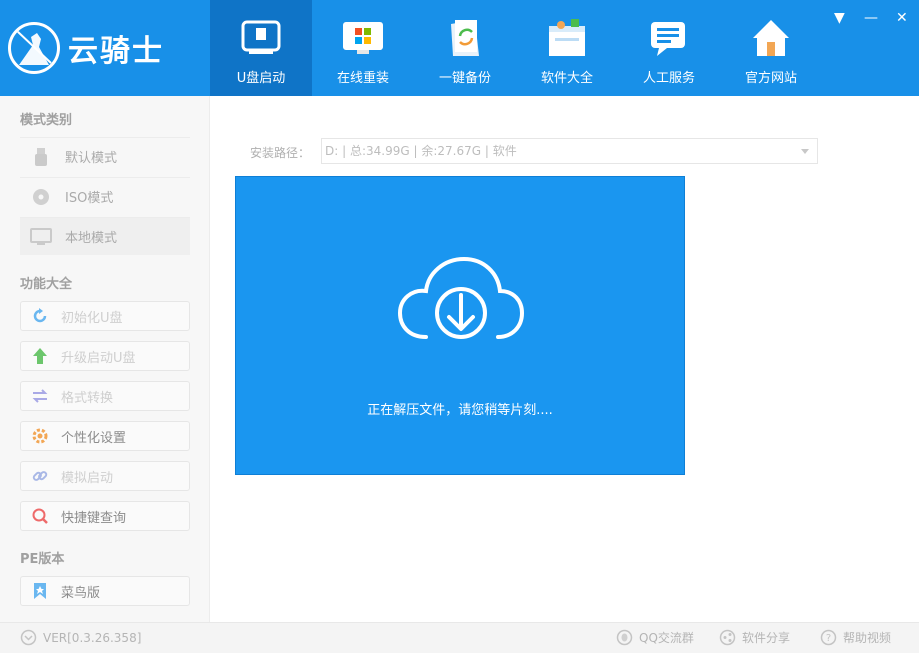  What do you see at coordinates (624, 637) in the screenshot?
I see `qq-icon` at bounding box center [624, 637].